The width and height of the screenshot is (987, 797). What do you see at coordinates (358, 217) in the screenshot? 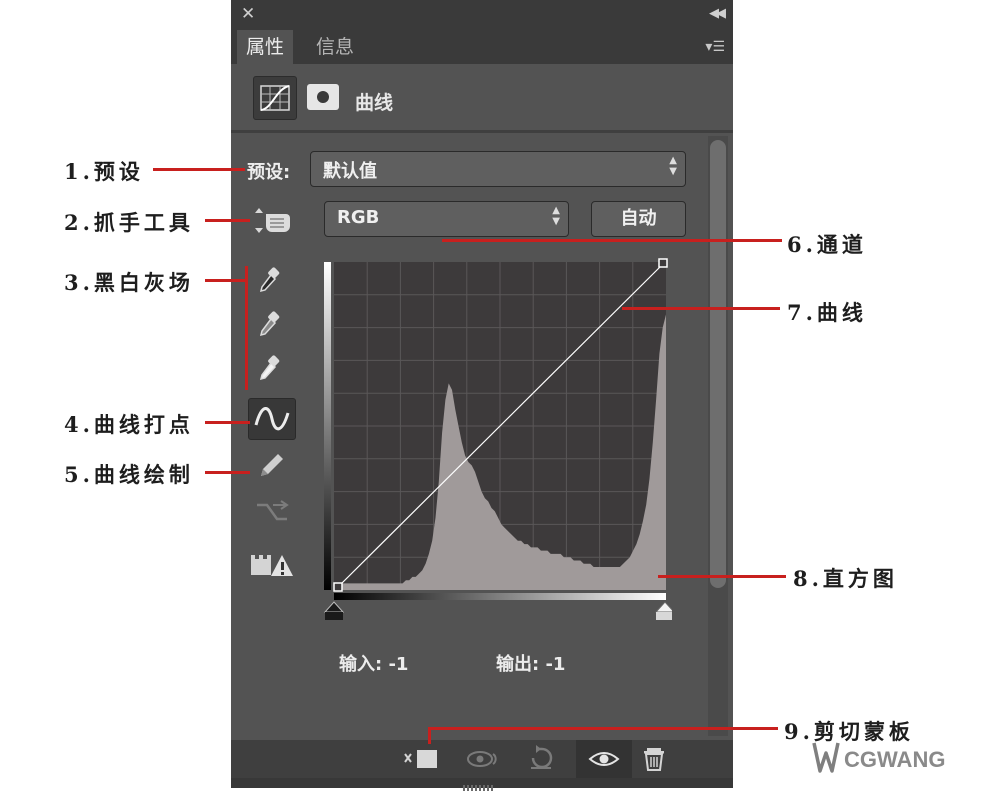
I see `channel-value: RGB` at bounding box center [358, 217].